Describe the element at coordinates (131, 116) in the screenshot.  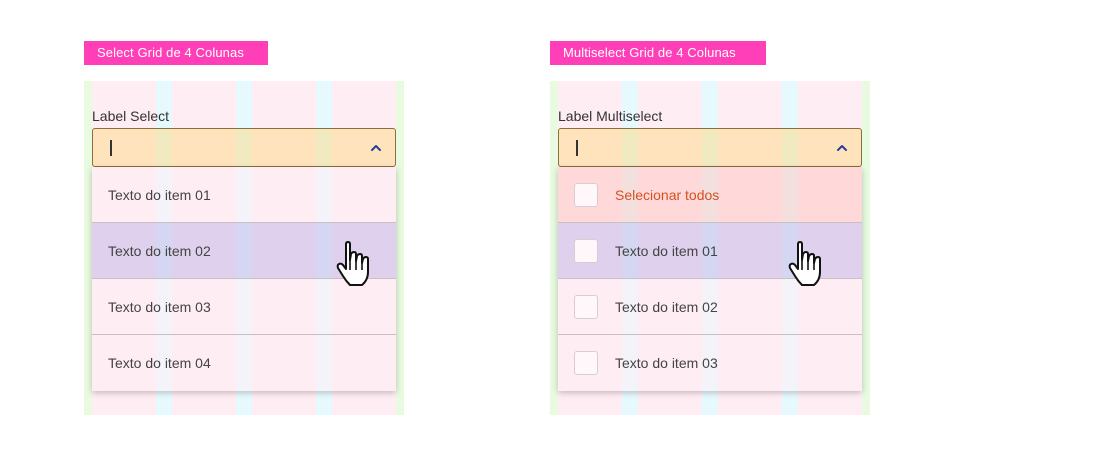
I see `select-label: Label Select` at that location.